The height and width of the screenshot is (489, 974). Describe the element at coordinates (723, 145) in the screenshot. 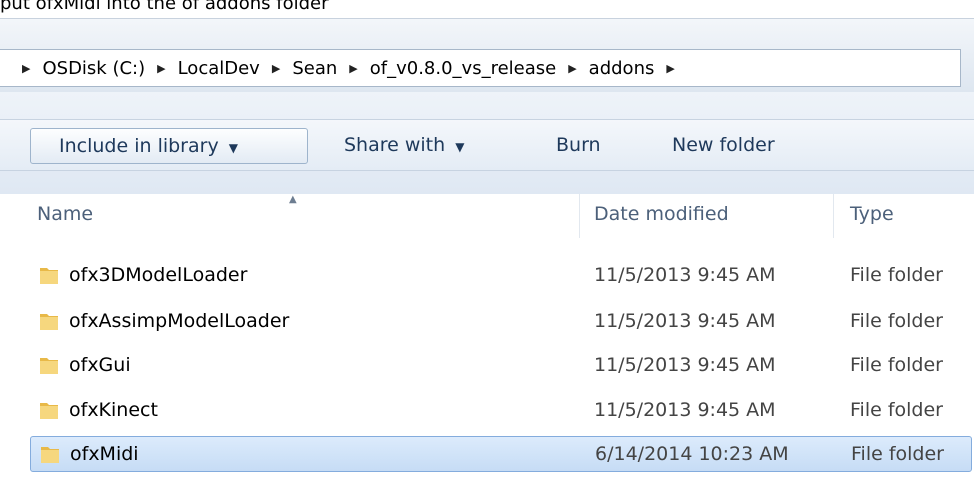

I see `new-folder-button: New folder` at that location.